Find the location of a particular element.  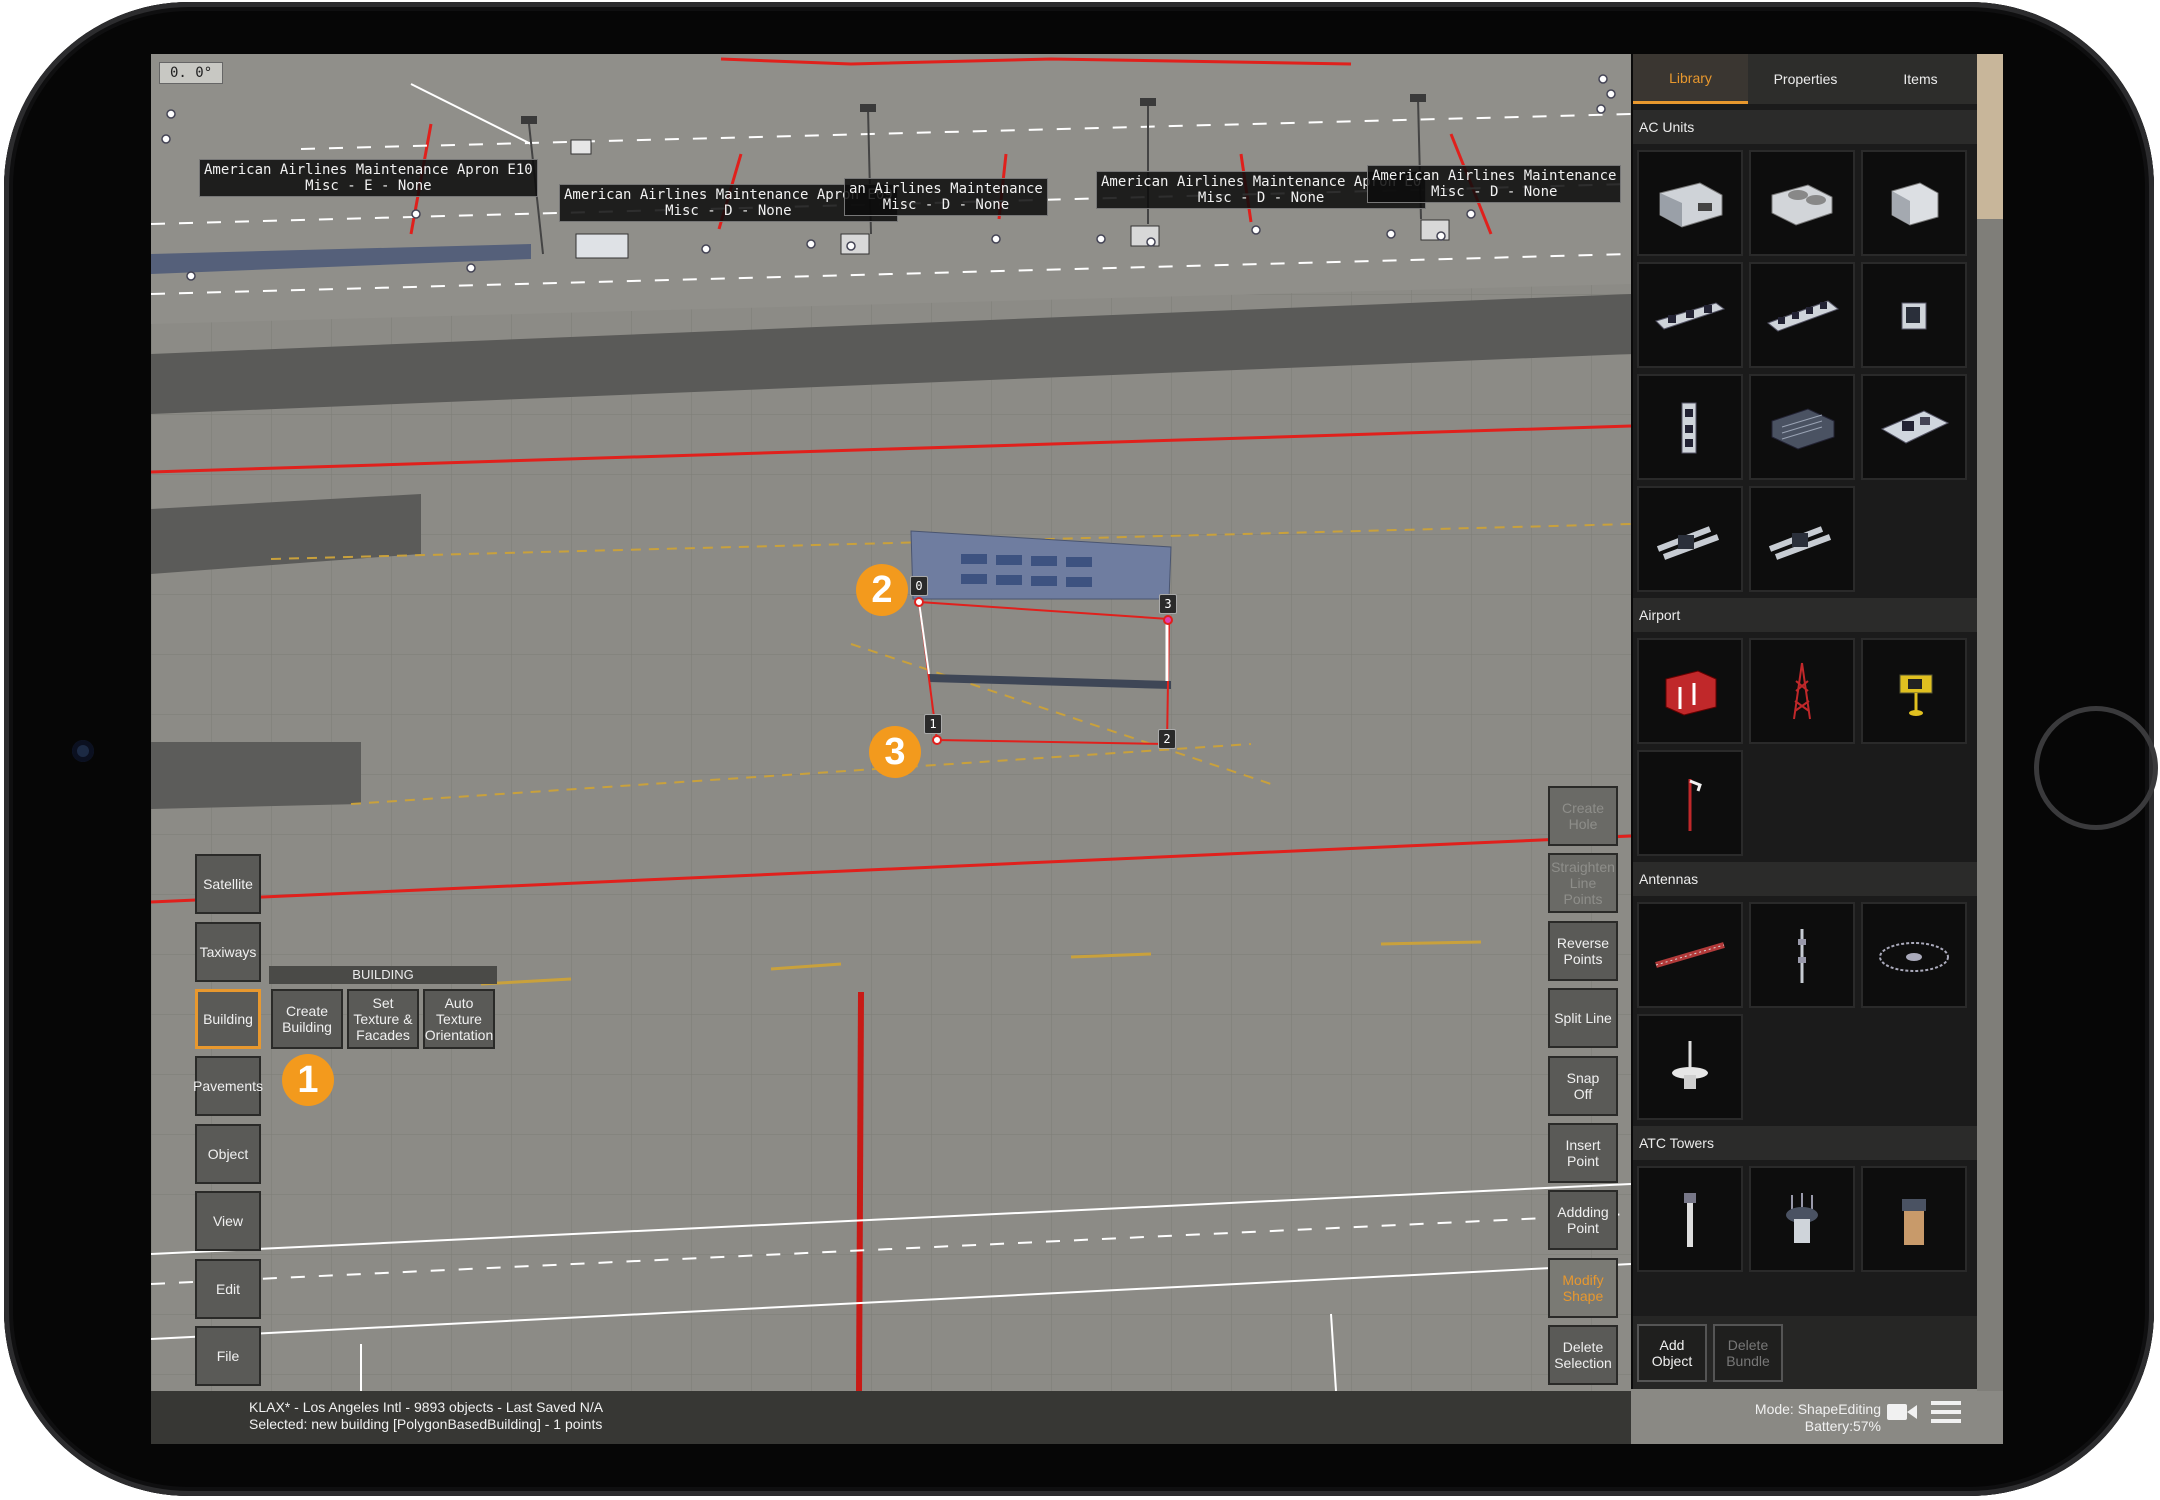

ac-unit-quad-row-icon is located at coordinates (1802, 315).